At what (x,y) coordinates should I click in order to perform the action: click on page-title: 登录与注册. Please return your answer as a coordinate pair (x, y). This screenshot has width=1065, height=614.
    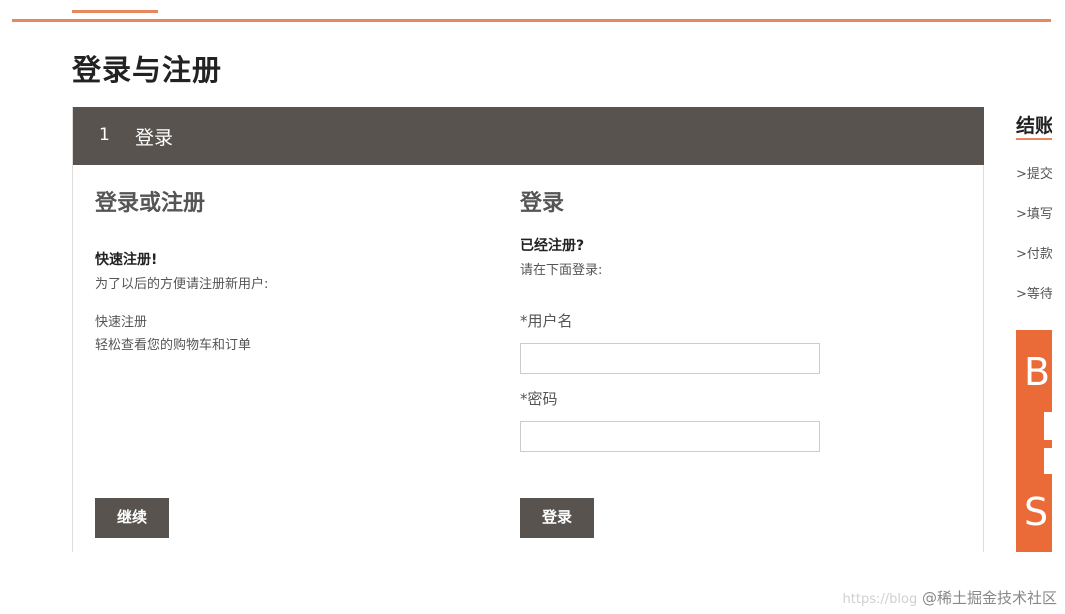
    Looking at the image, I should click on (147, 70).